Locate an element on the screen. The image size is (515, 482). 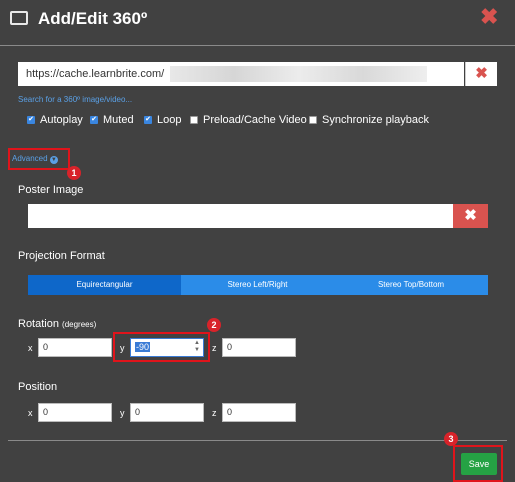
checkbox-autoplay: ✔ Autoplay is located at coordinates (55, 120).